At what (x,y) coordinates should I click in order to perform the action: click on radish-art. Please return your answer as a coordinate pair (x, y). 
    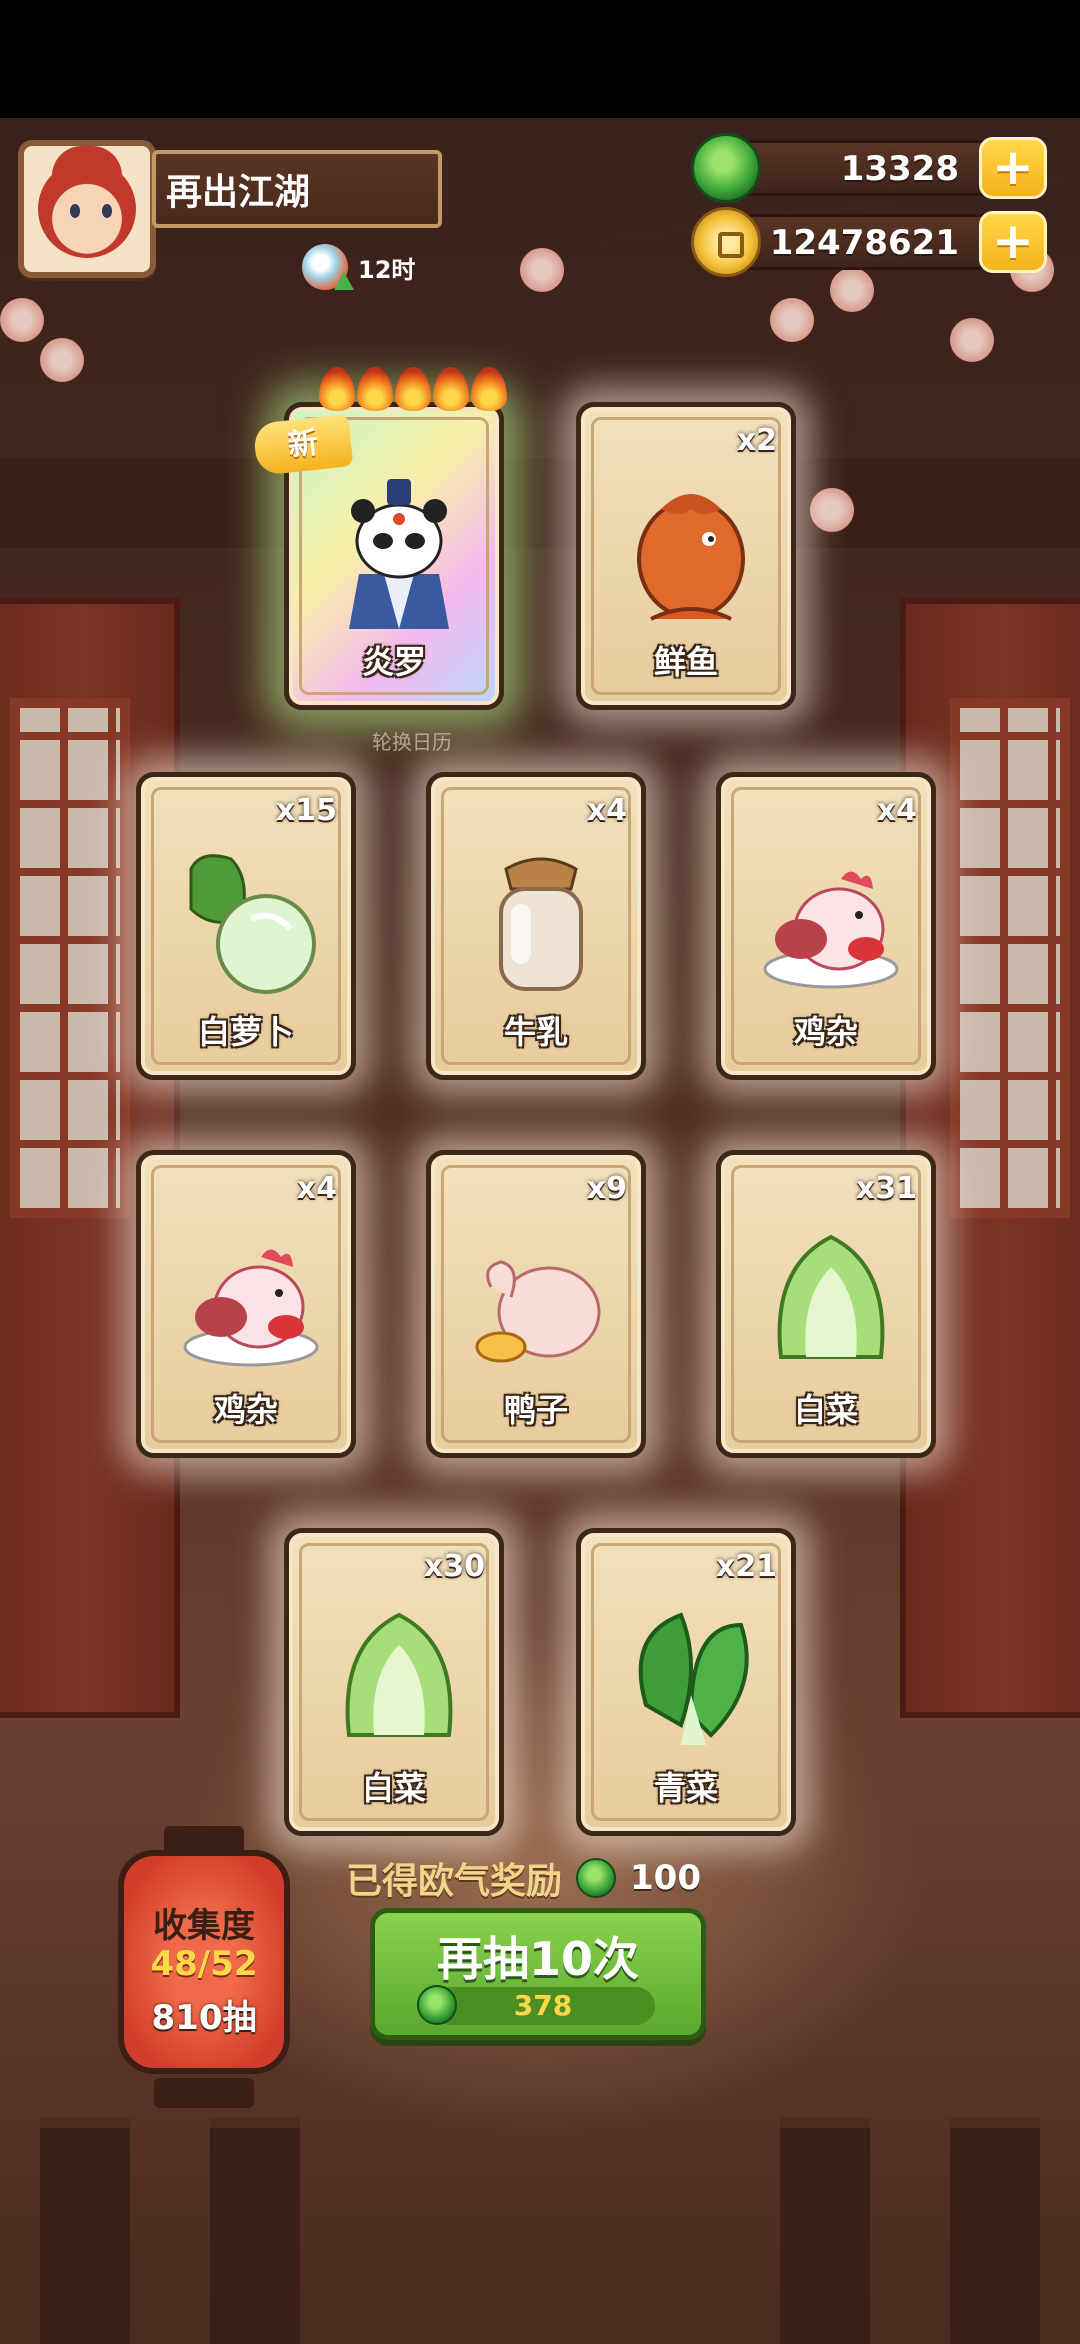
    Looking at the image, I should click on (252, 924).